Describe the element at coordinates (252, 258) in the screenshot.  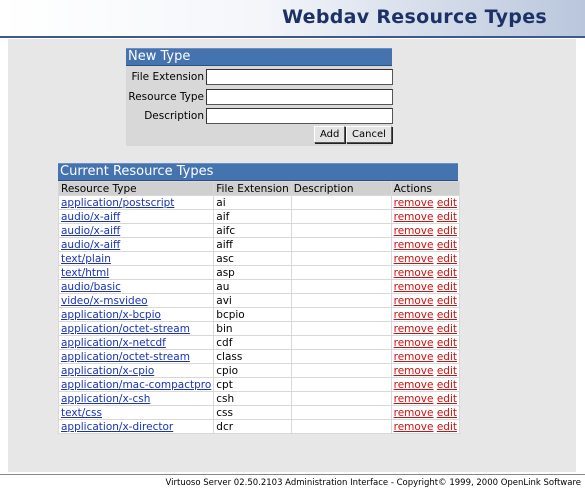
I see `file-extension-cell: asc` at that location.